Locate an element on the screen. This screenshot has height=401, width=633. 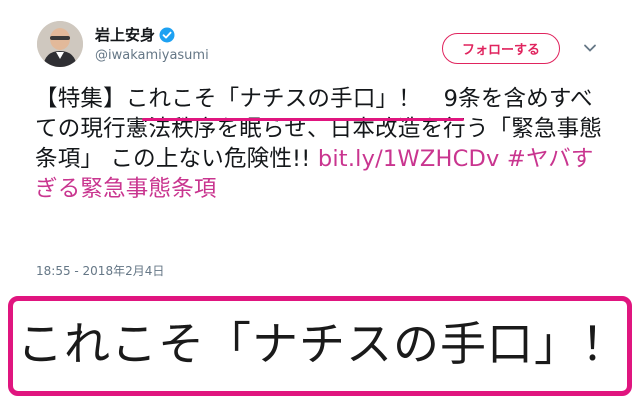
avatar-image is located at coordinates (60, 44).